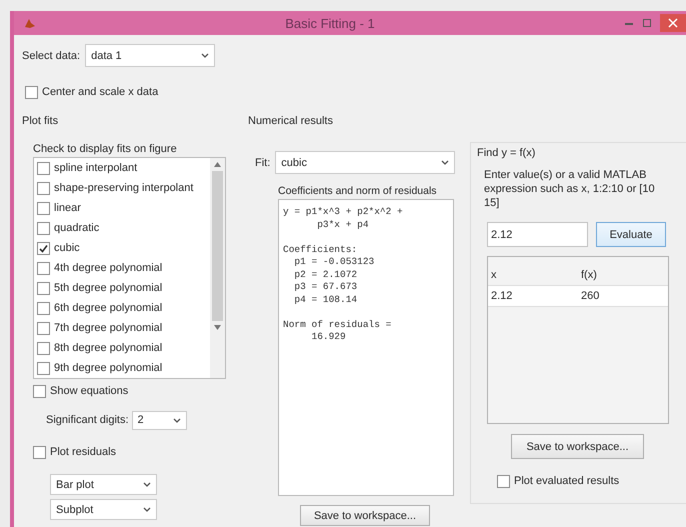 Image resolution: width=686 pixels, height=527 pixels. I want to click on scroll-up-icon, so click(217, 164).